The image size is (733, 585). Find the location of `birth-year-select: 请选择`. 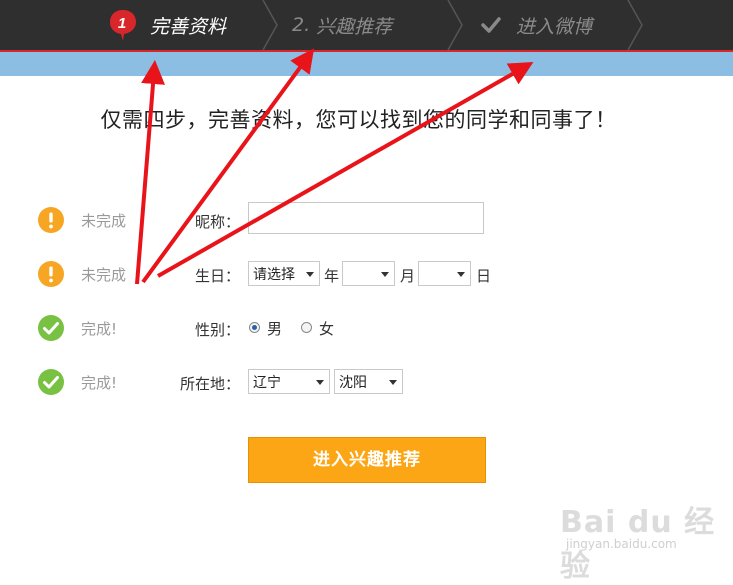

birth-year-select: 请选择 is located at coordinates (284, 273).